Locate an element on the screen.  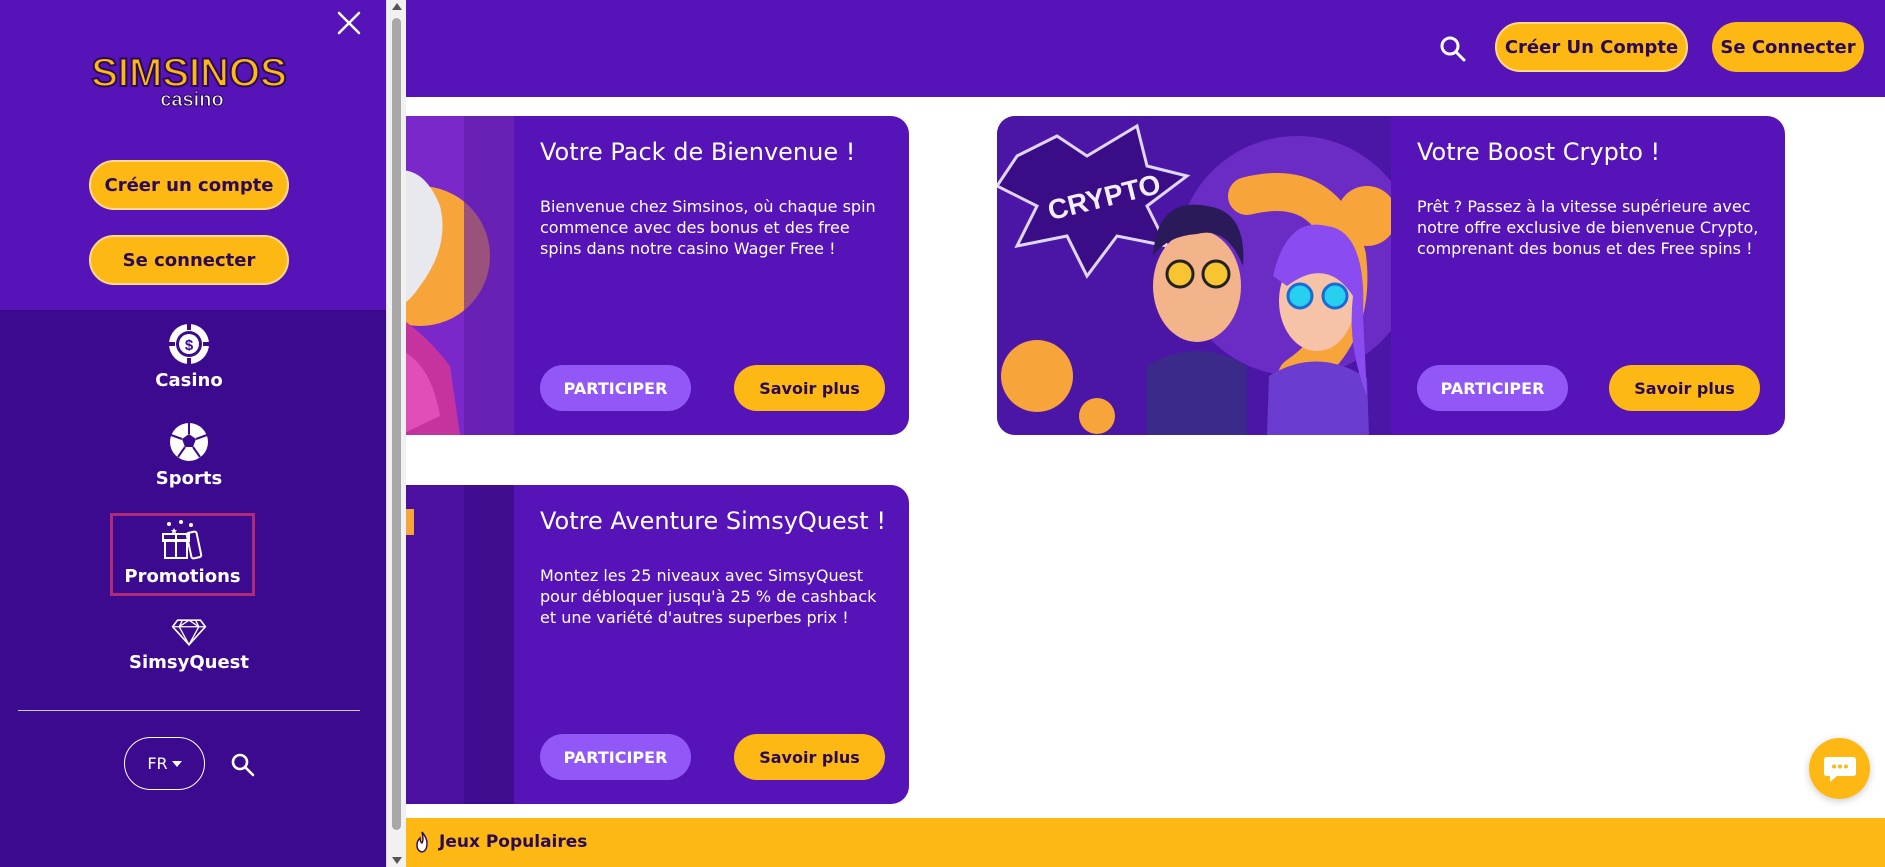
fire-icon is located at coordinates (422, 842).